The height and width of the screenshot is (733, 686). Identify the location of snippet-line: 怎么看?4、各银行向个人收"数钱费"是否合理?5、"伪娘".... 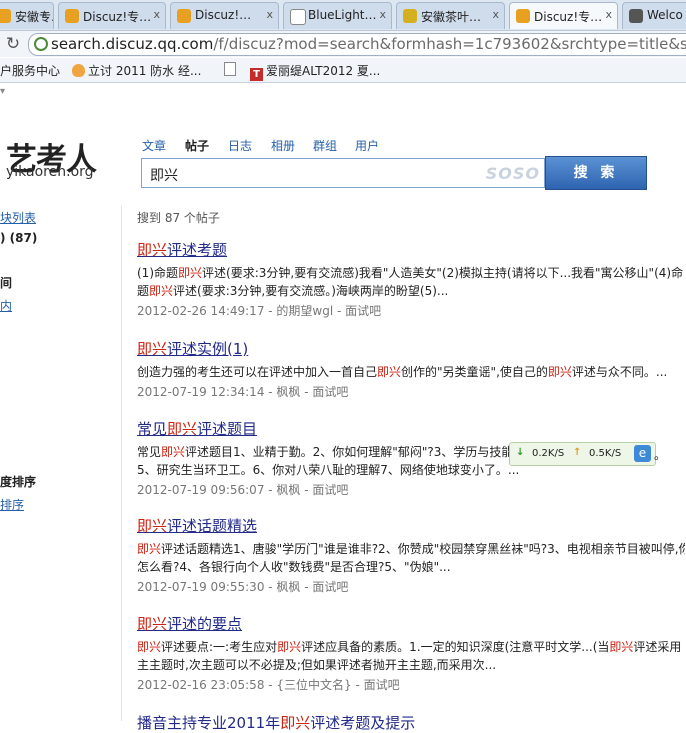
(294, 567).